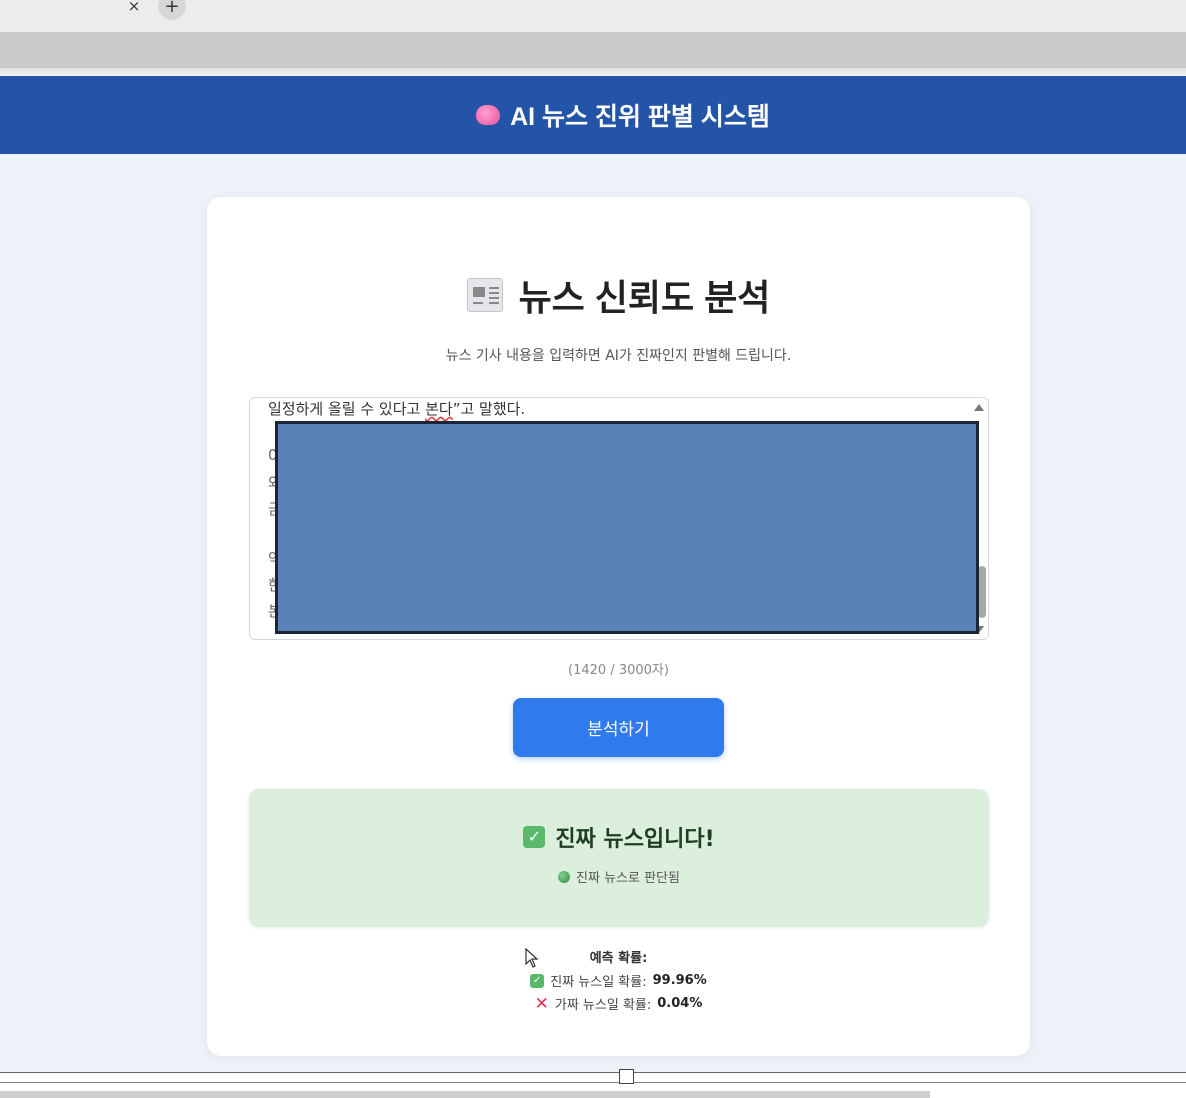 The height and width of the screenshot is (1098, 1186). What do you see at coordinates (644, 297) in the screenshot?
I see `page-title-text: 뉴스 신뢰도 분석` at bounding box center [644, 297].